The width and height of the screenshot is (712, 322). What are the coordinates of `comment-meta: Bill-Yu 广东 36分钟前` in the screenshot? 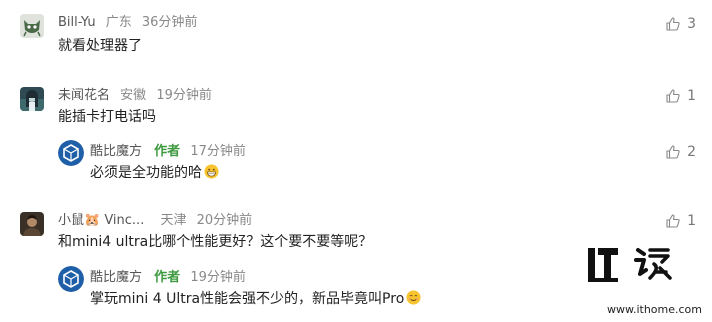 It's located at (127, 23).